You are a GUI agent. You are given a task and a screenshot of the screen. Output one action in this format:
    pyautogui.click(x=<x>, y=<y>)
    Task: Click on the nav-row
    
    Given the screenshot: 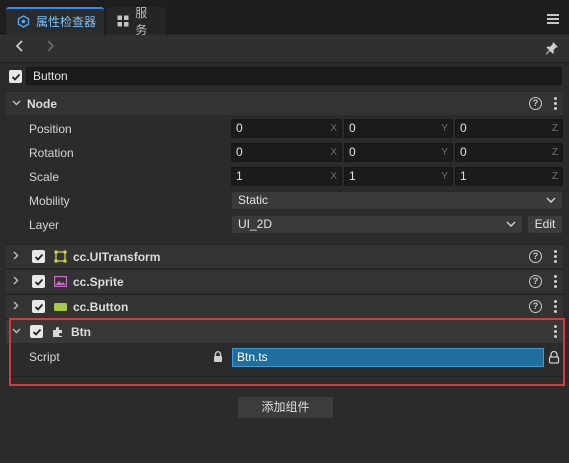 What is the action you would take?
    pyautogui.click(x=284, y=49)
    